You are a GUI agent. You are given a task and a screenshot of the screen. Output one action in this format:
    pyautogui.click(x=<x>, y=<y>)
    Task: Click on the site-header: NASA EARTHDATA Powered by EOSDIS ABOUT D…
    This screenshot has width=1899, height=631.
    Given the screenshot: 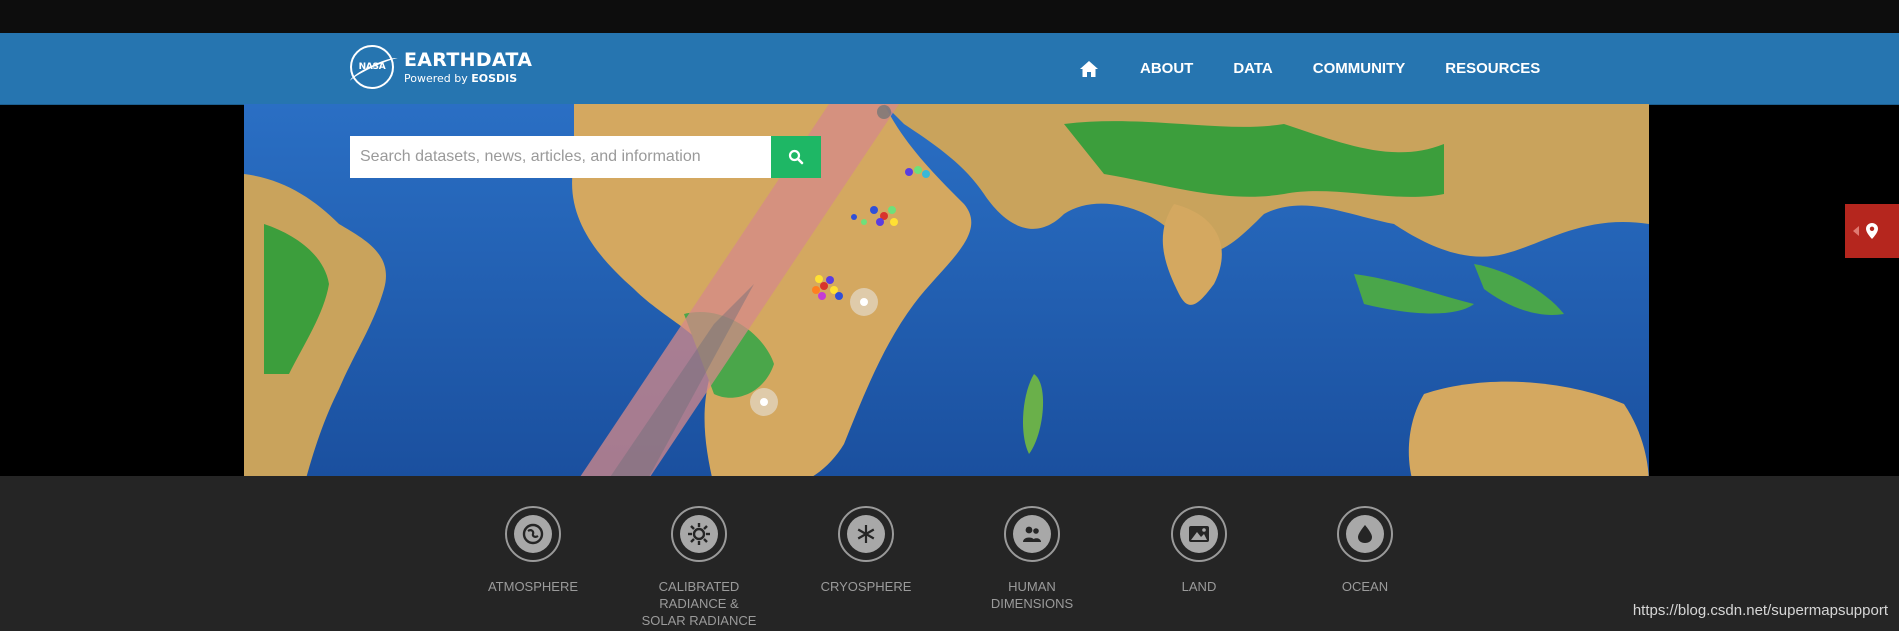 What is the action you would take?
    pyautogui.click(x=949, y=69)
    